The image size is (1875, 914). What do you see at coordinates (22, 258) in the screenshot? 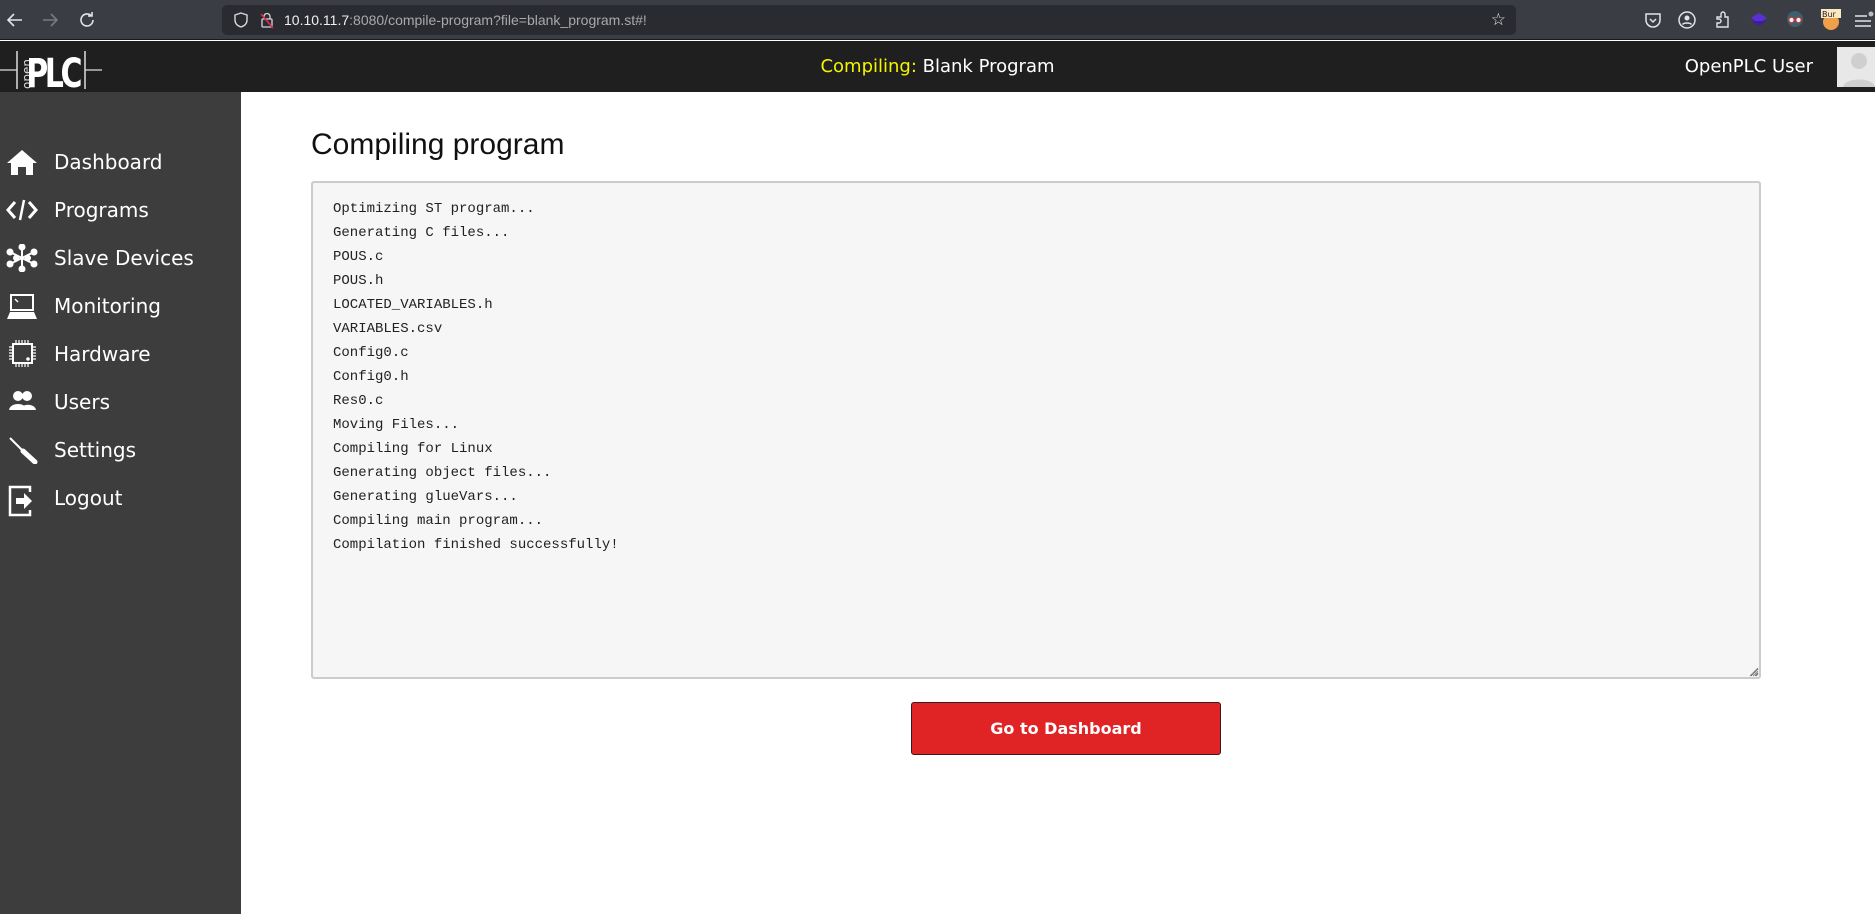
I see `network-icon` at bounding box center [22, 258].